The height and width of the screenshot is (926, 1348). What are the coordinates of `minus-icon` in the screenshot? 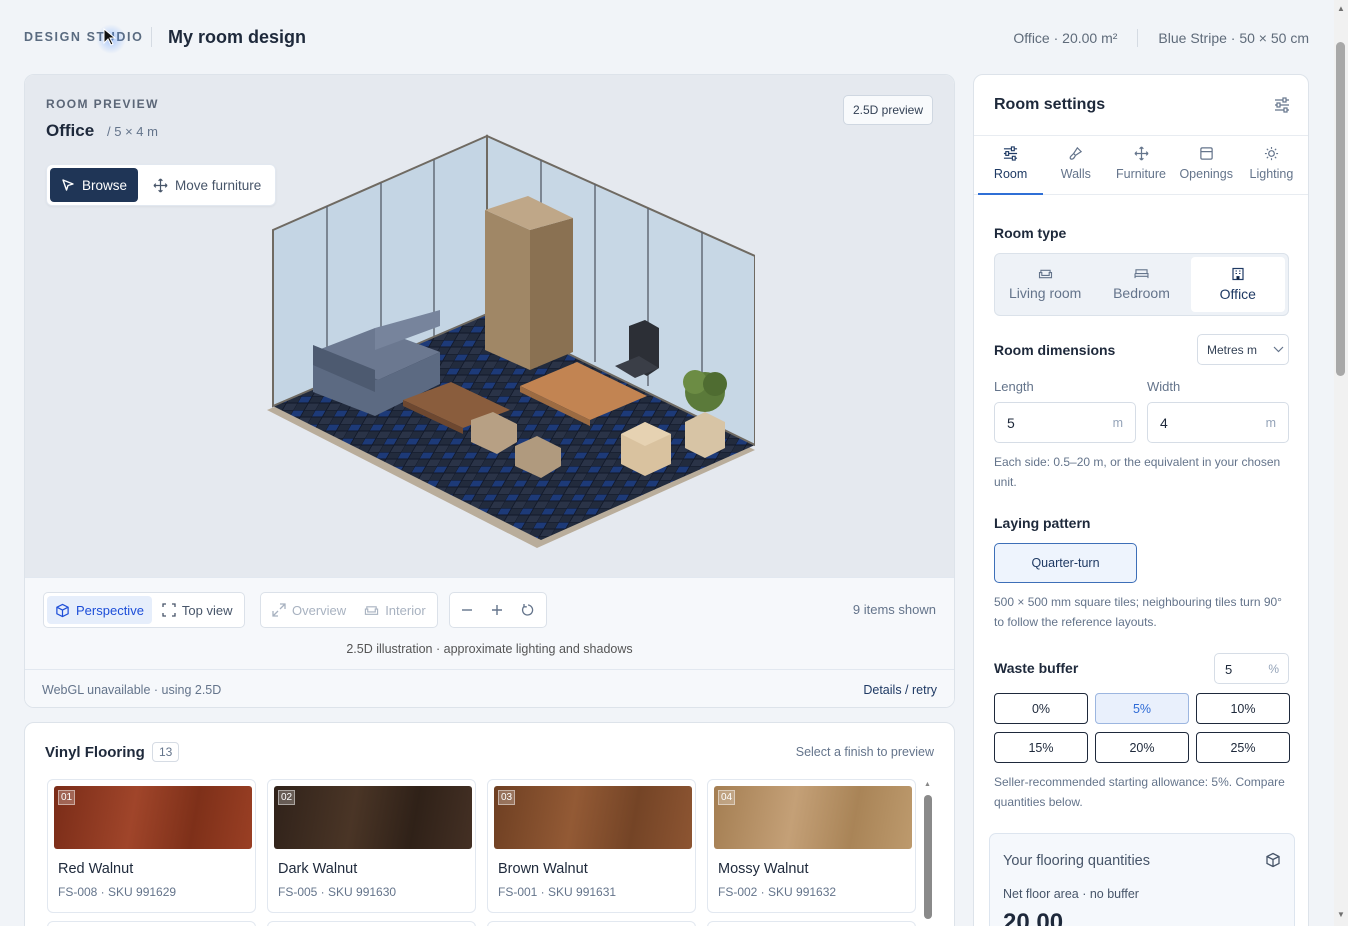 It's located at (467, 610).